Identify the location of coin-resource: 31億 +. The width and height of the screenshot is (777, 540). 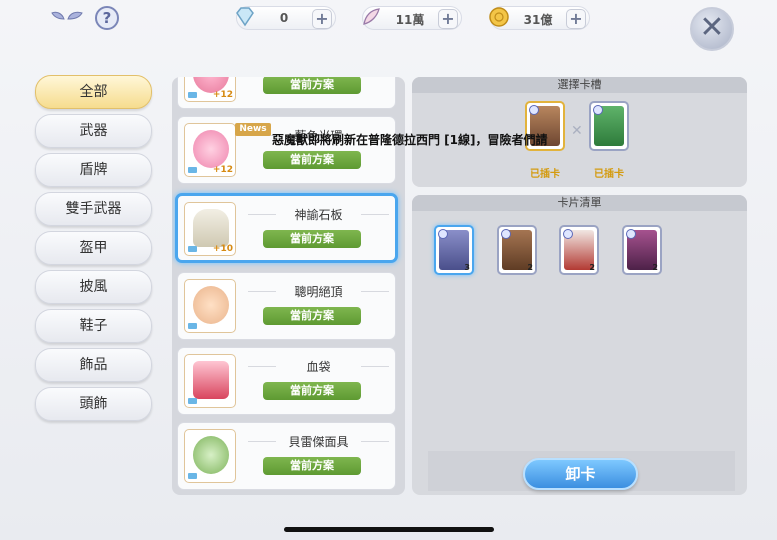
(539, 18).